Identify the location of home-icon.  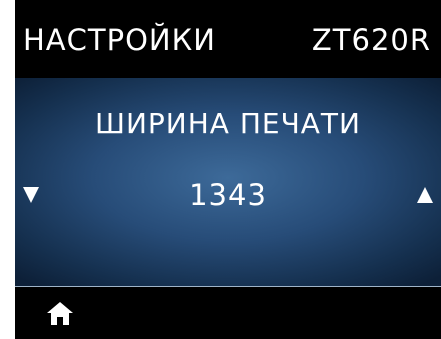
(60, 313).